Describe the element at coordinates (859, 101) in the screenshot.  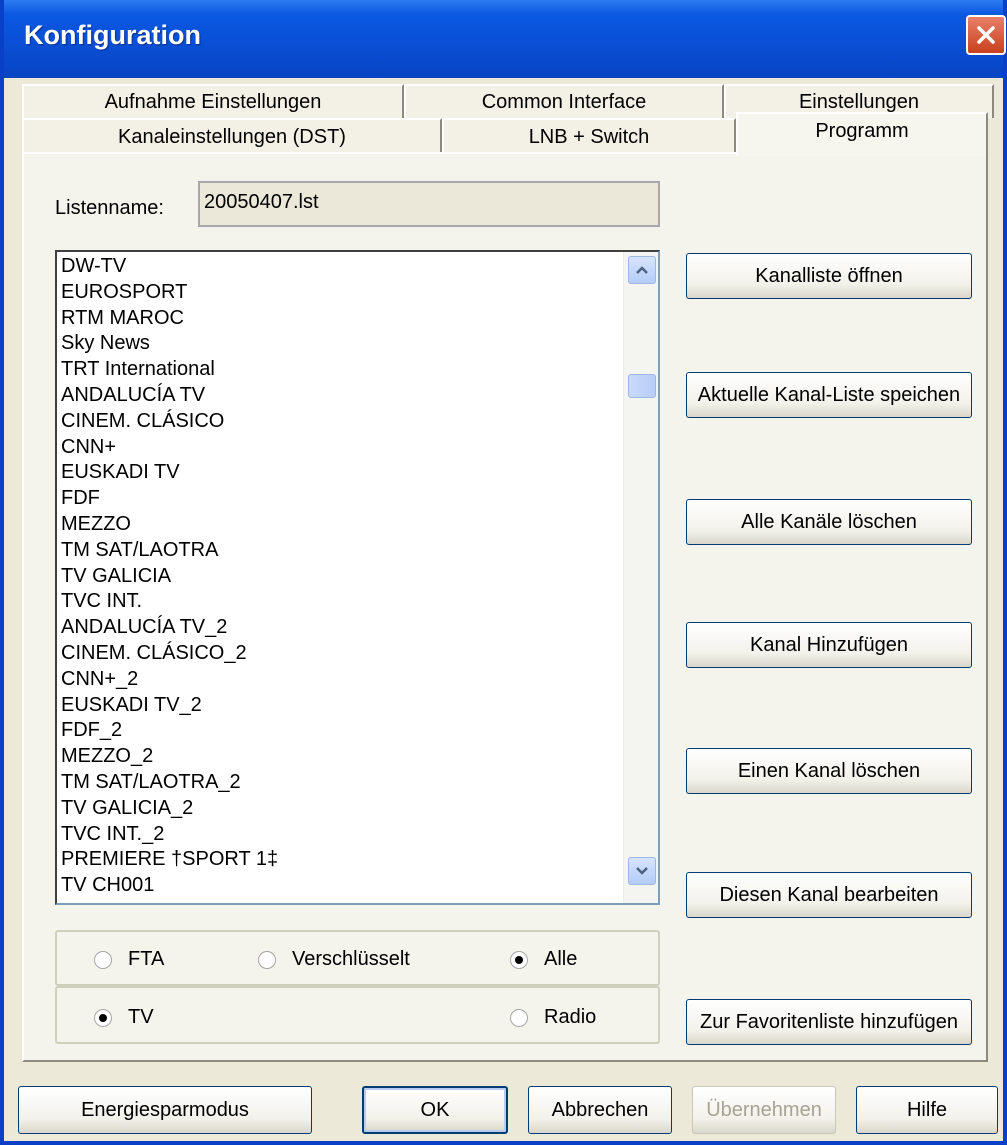
I see `tab-label: Einstellungen` at that location.